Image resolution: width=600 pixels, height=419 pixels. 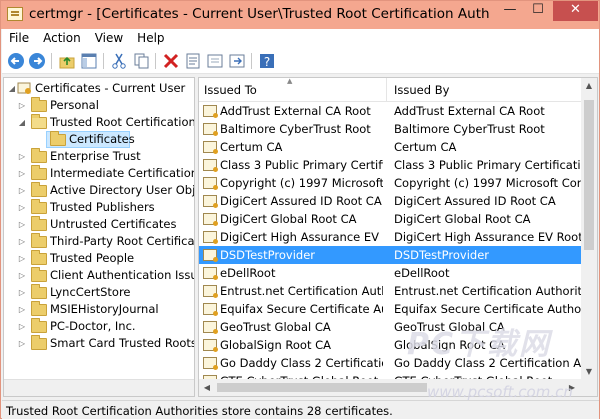 I want to click on tree-item-trusted-publishers: ▷ Trusted Publishers, so click(x=105, y=207).